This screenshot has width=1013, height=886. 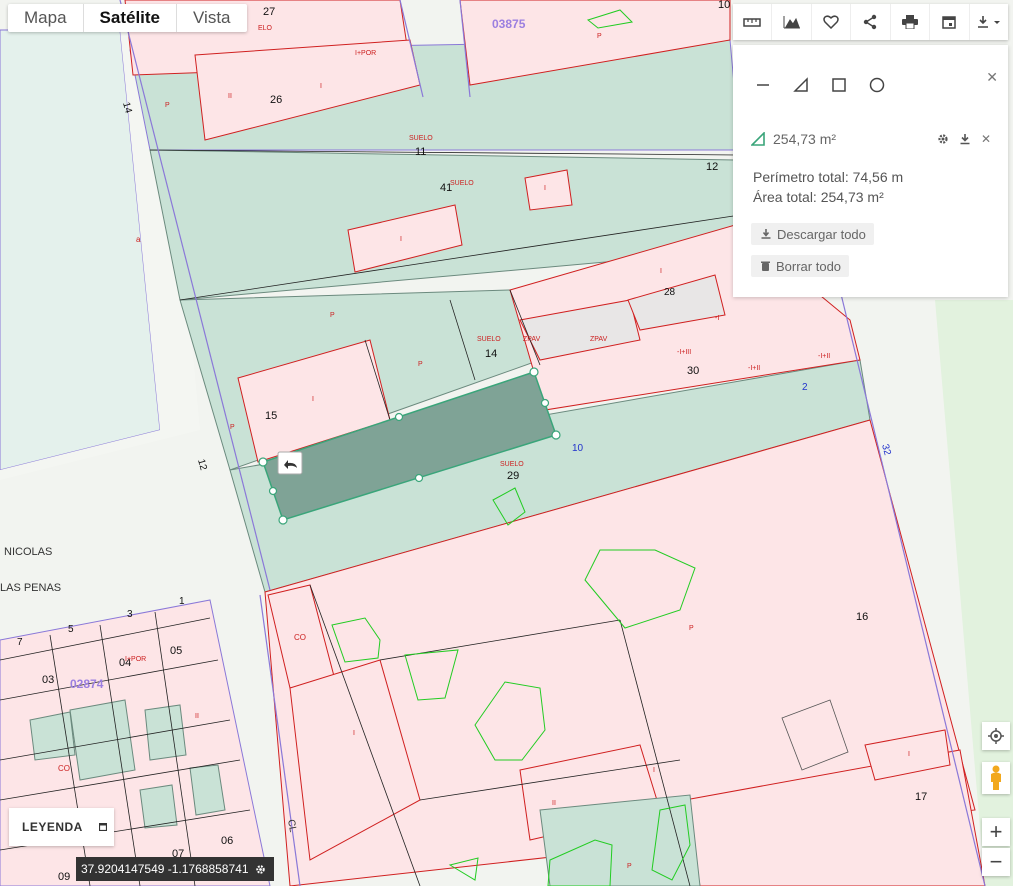 I want to click on calendar-icon, so click(x=949, y=22).